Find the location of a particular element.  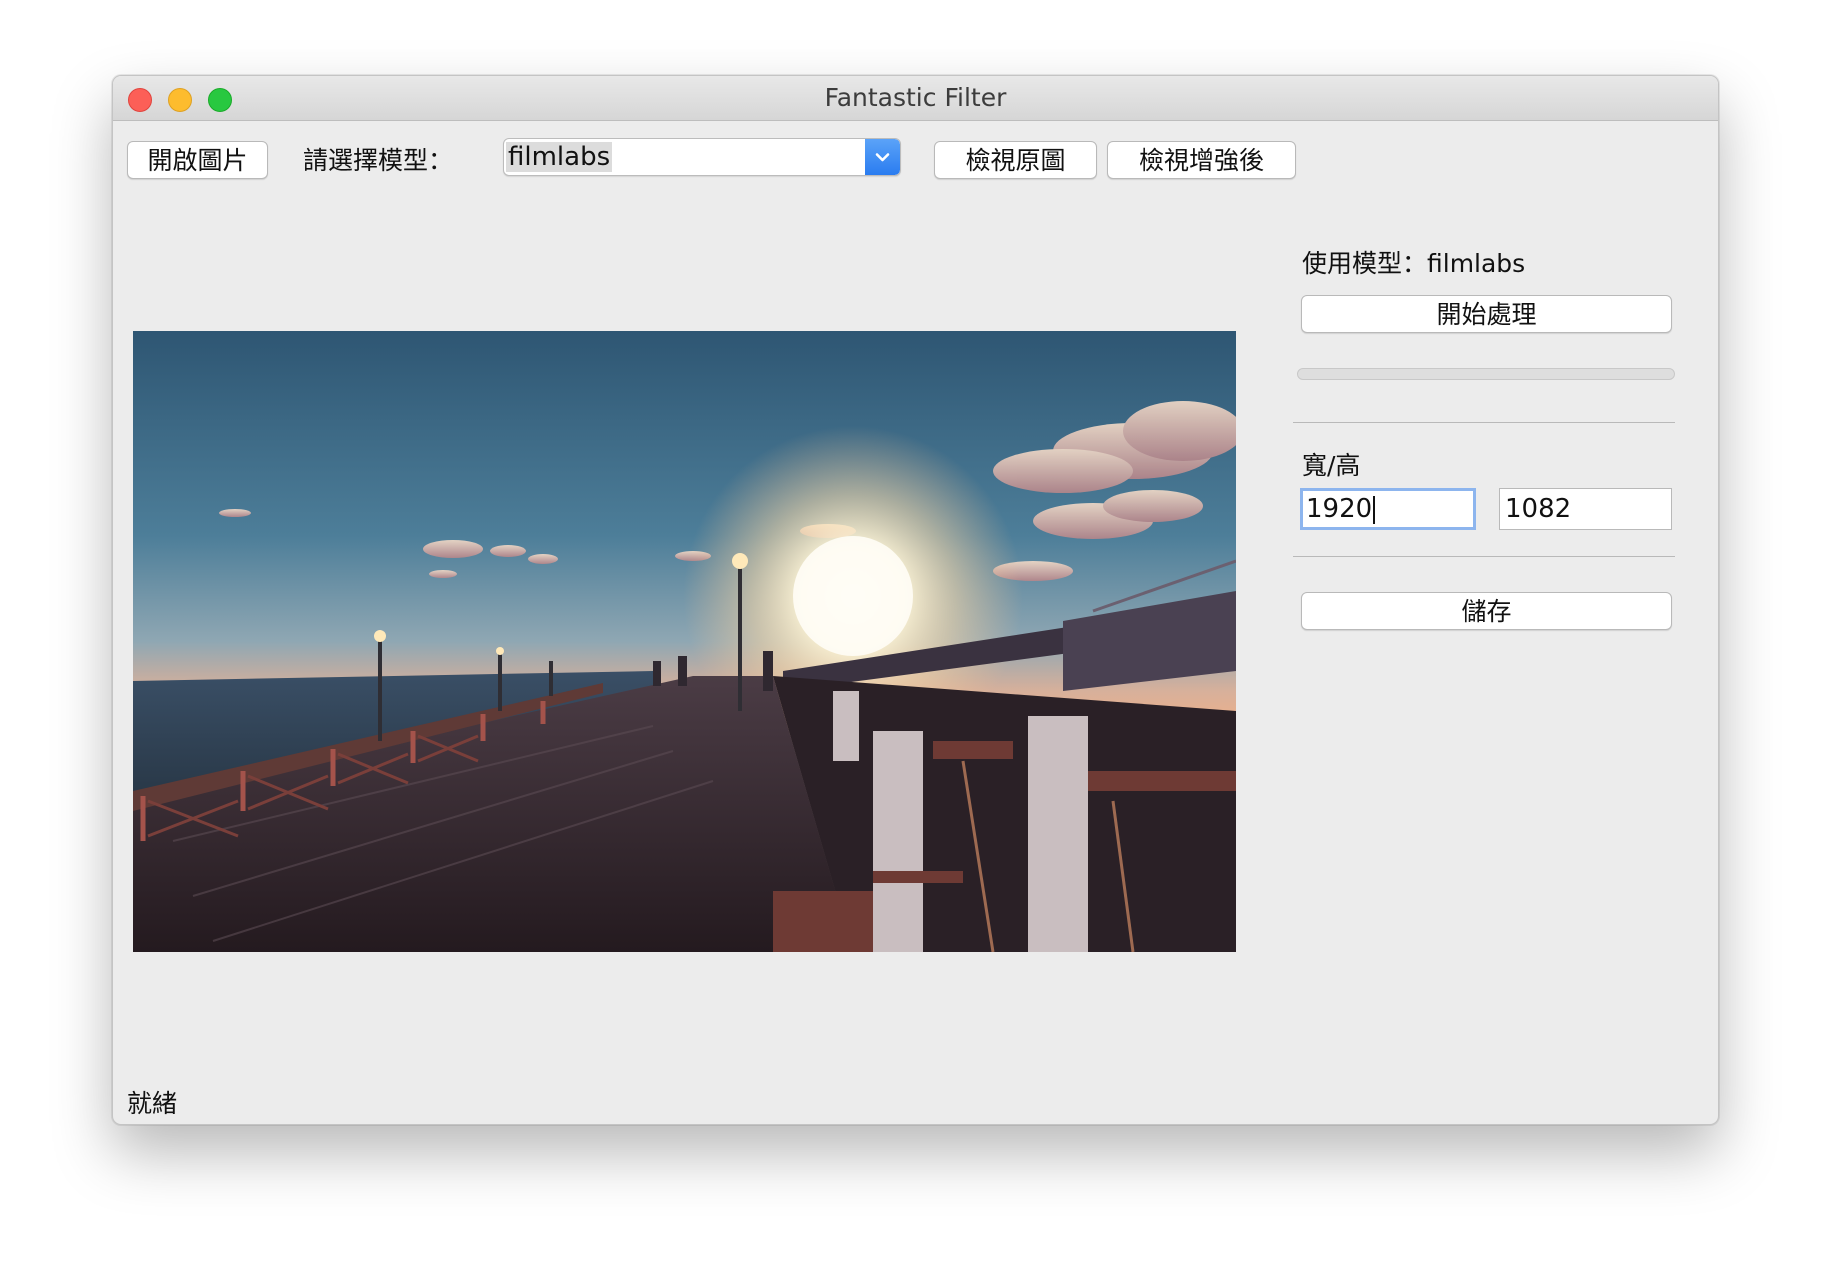

height-field: 1082 is located at coordinates (1585, 509).